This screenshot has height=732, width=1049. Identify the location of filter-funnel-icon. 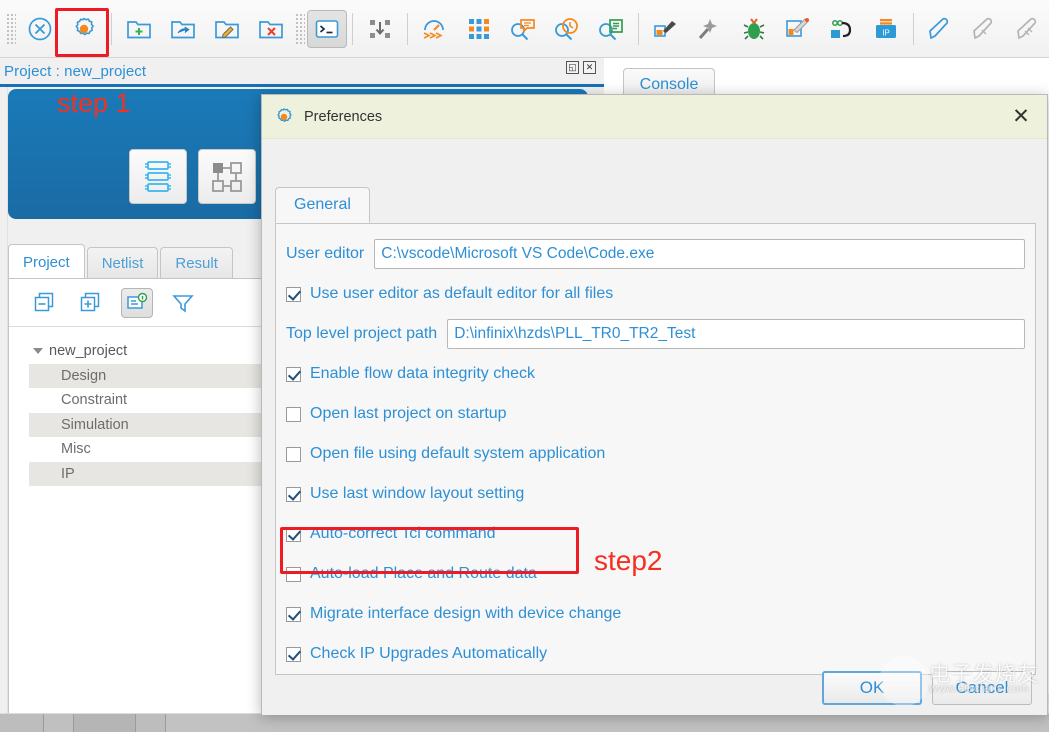
(183, 303).